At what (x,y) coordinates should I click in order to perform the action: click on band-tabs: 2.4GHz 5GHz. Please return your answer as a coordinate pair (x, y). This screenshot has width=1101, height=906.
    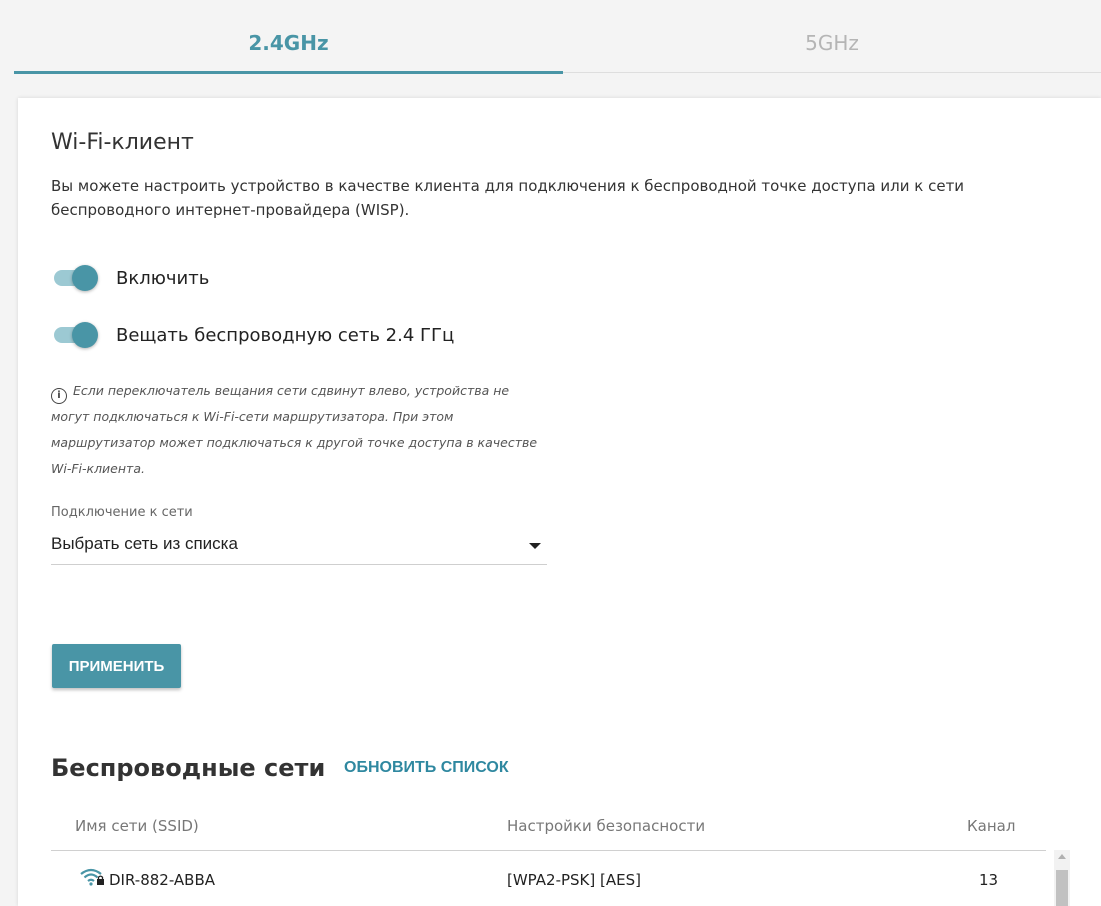
    Looking at the image, I should click on (557, 43).